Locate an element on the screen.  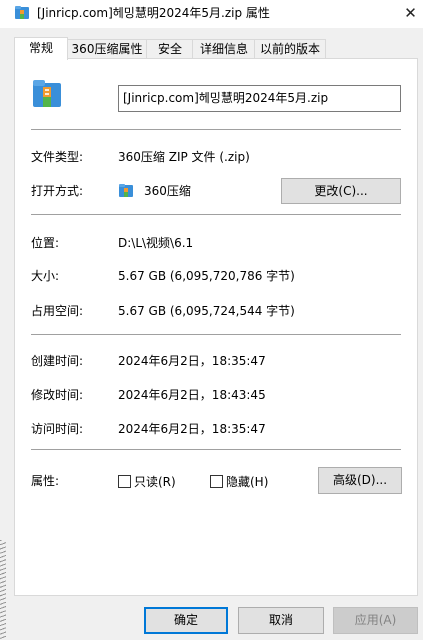
apply-button: 应用(A) is located at coordinates (375, 620).